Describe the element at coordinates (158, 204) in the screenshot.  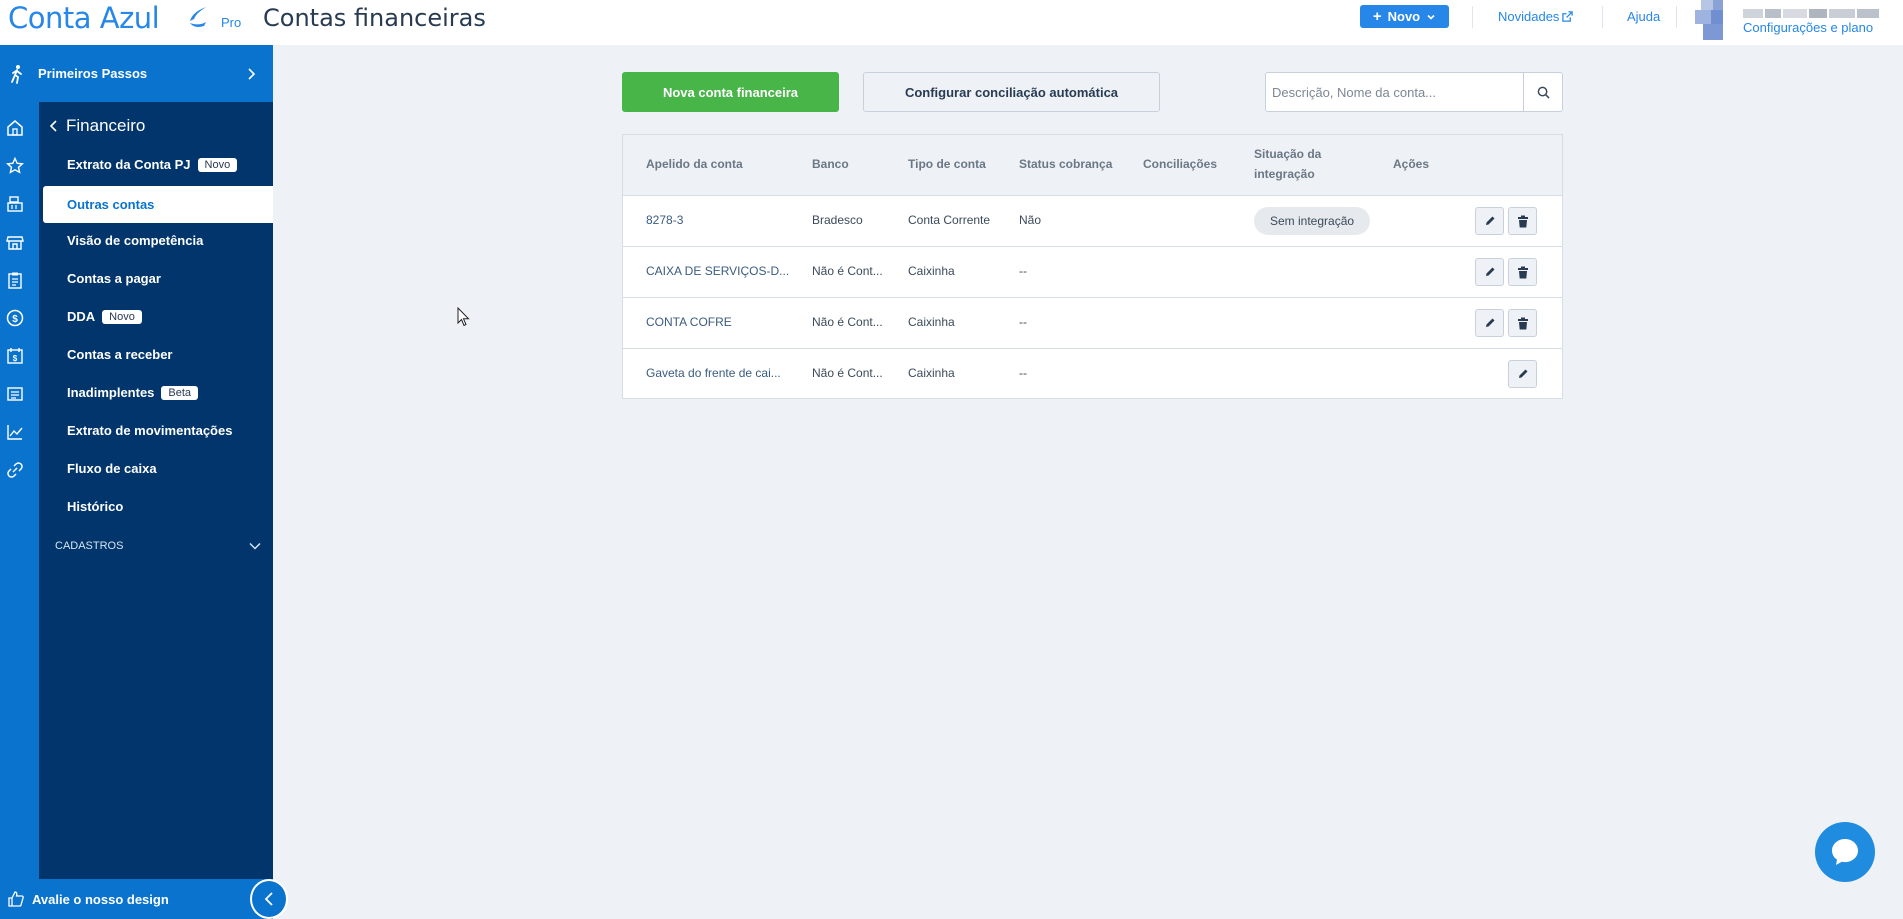
I see `sidebar-item-outras-contas: Outras contas` at that location.